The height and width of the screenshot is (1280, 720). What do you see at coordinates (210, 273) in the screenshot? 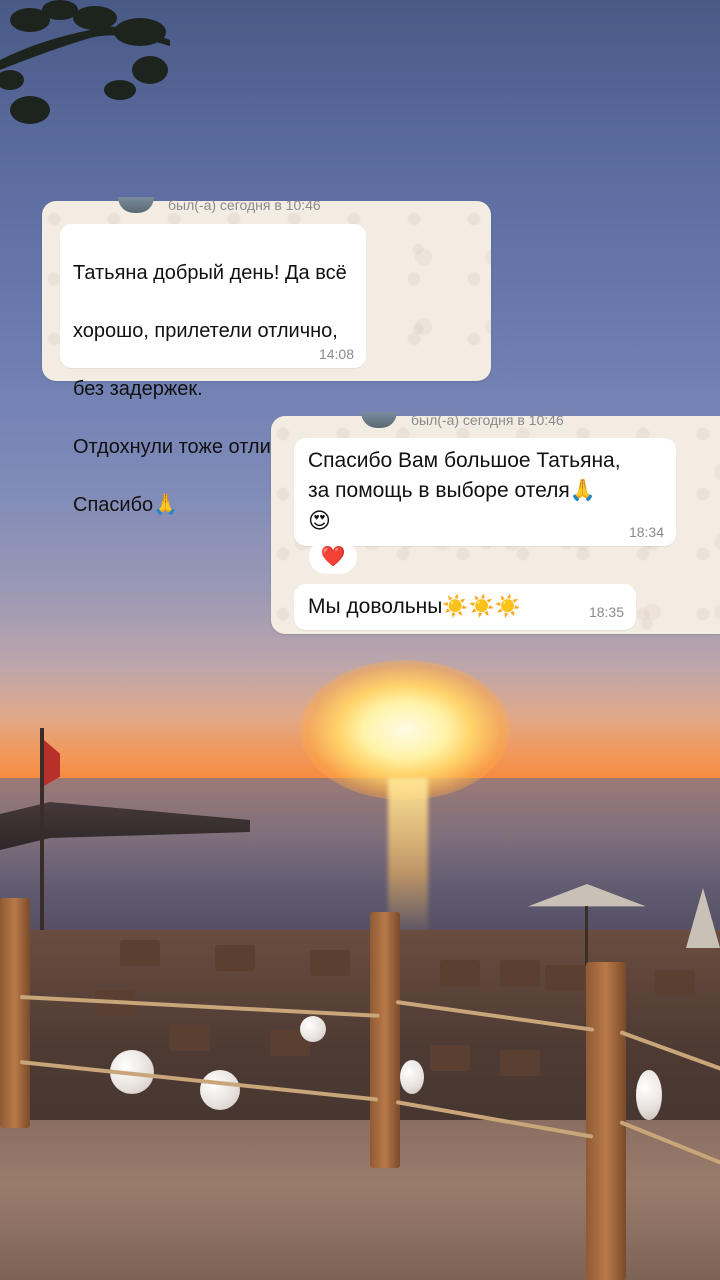
I see `message-line: Татьяна добрый день! Да всё` at bounding box center [210, 273].